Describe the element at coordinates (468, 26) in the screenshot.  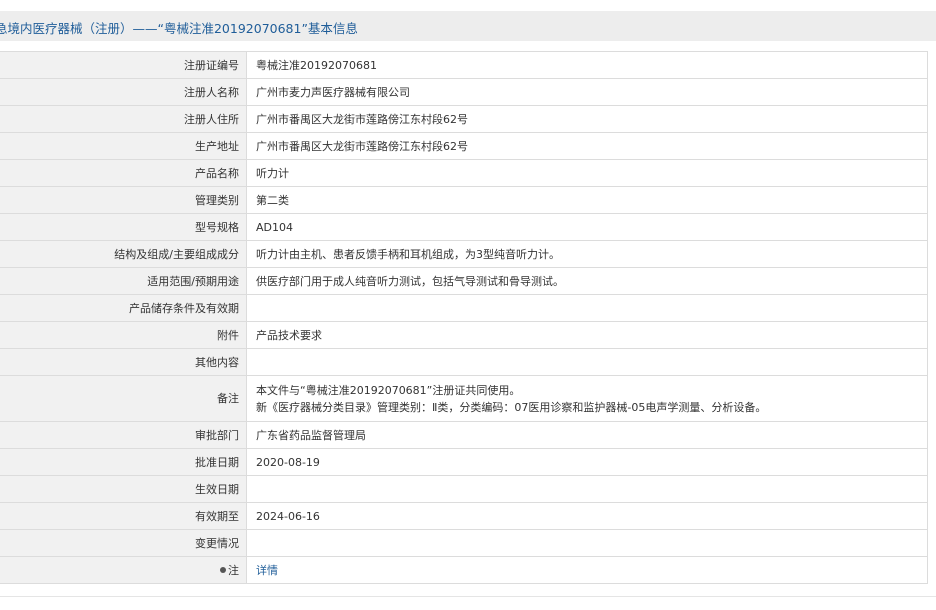
I see `page-header: 急境内医疗器械（注册）——“粤械注准20192070681”基本信息` at that location.